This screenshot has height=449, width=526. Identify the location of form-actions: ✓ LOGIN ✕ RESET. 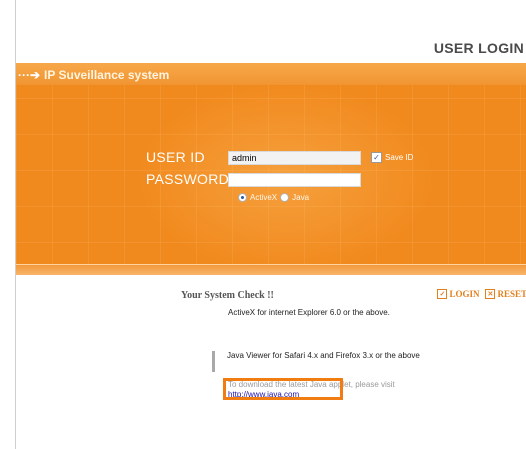
(481, 294).